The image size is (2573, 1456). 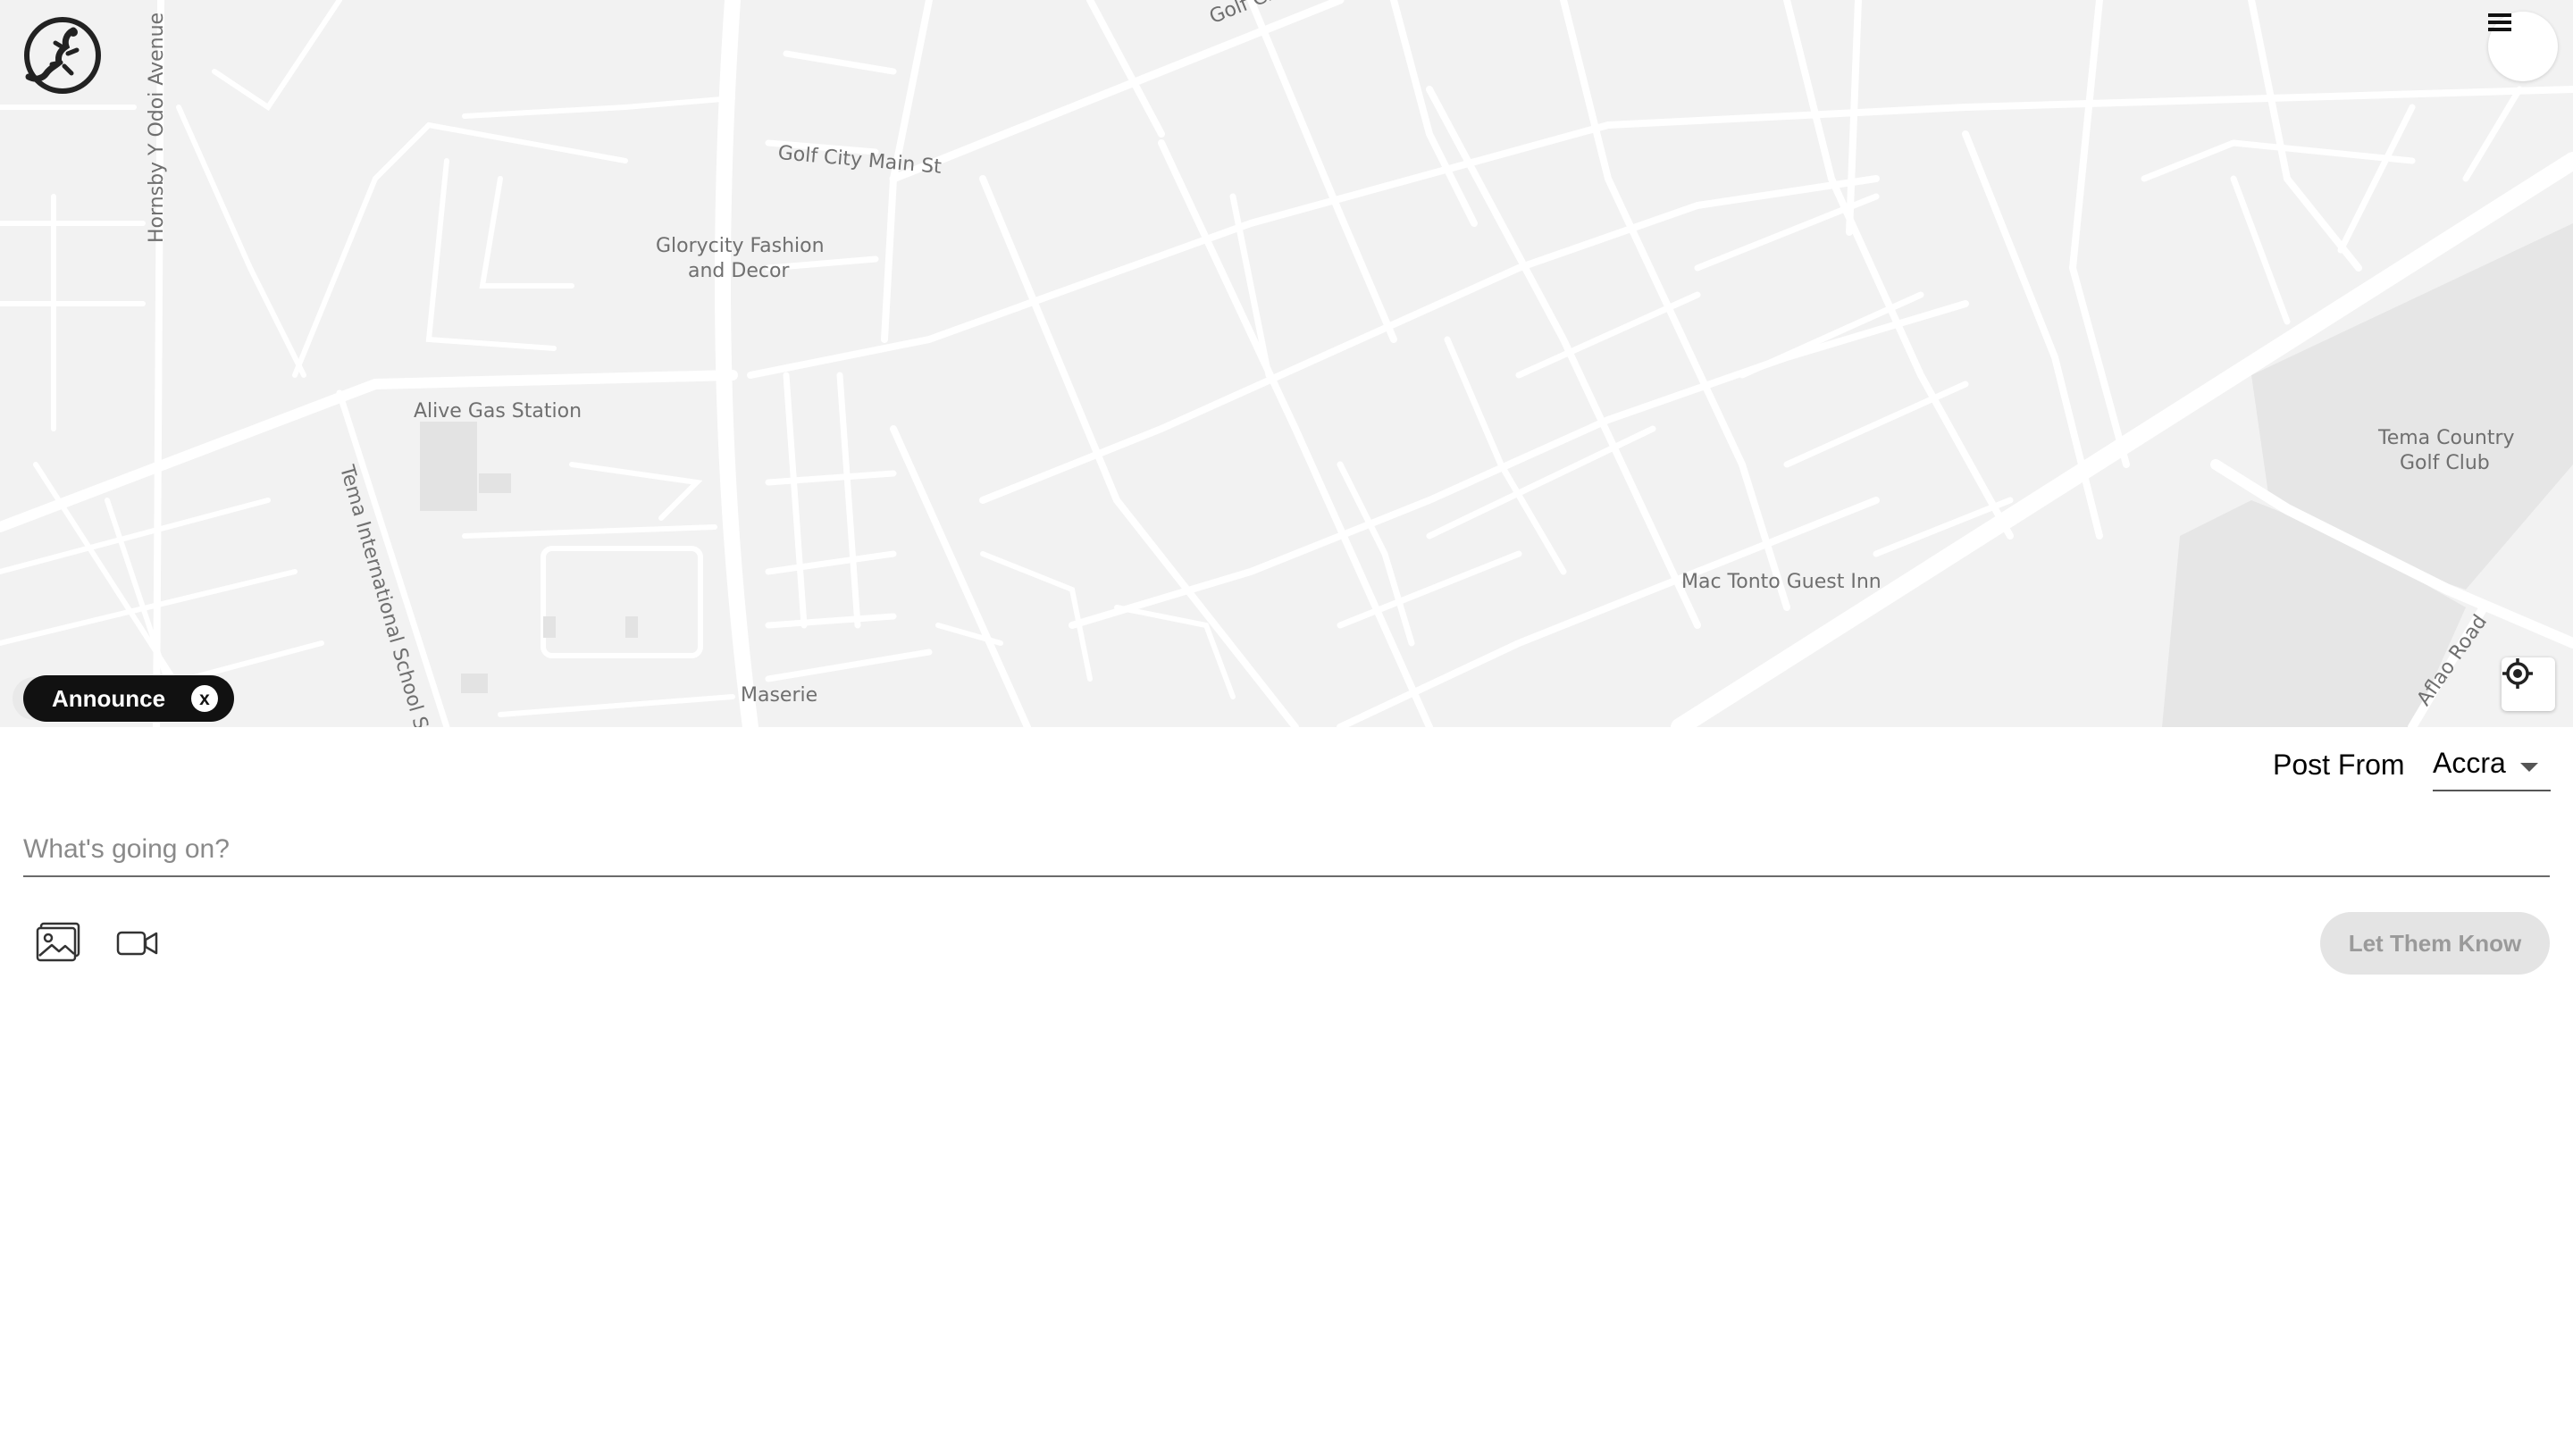 I want to click on menu-button, so click(x=2523, y=46).